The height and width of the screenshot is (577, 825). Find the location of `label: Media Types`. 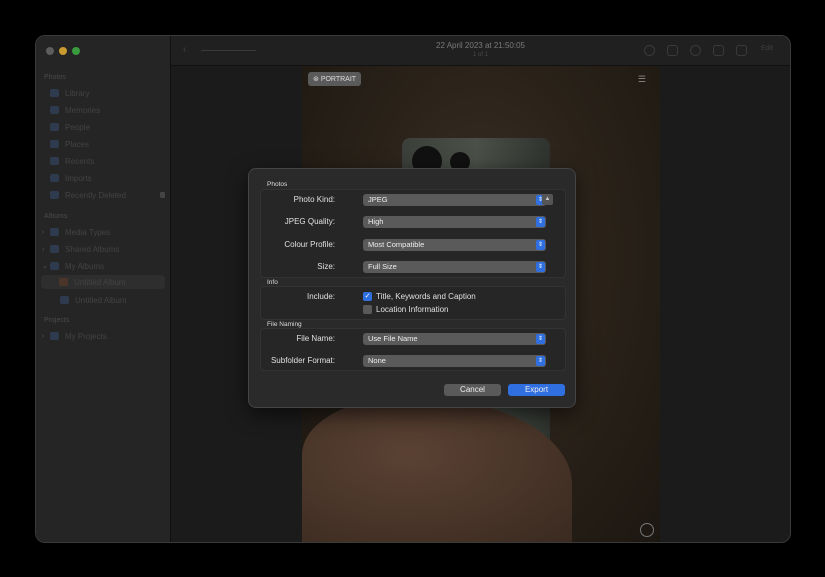

label: Media Types is located at coordinates (88, 232).